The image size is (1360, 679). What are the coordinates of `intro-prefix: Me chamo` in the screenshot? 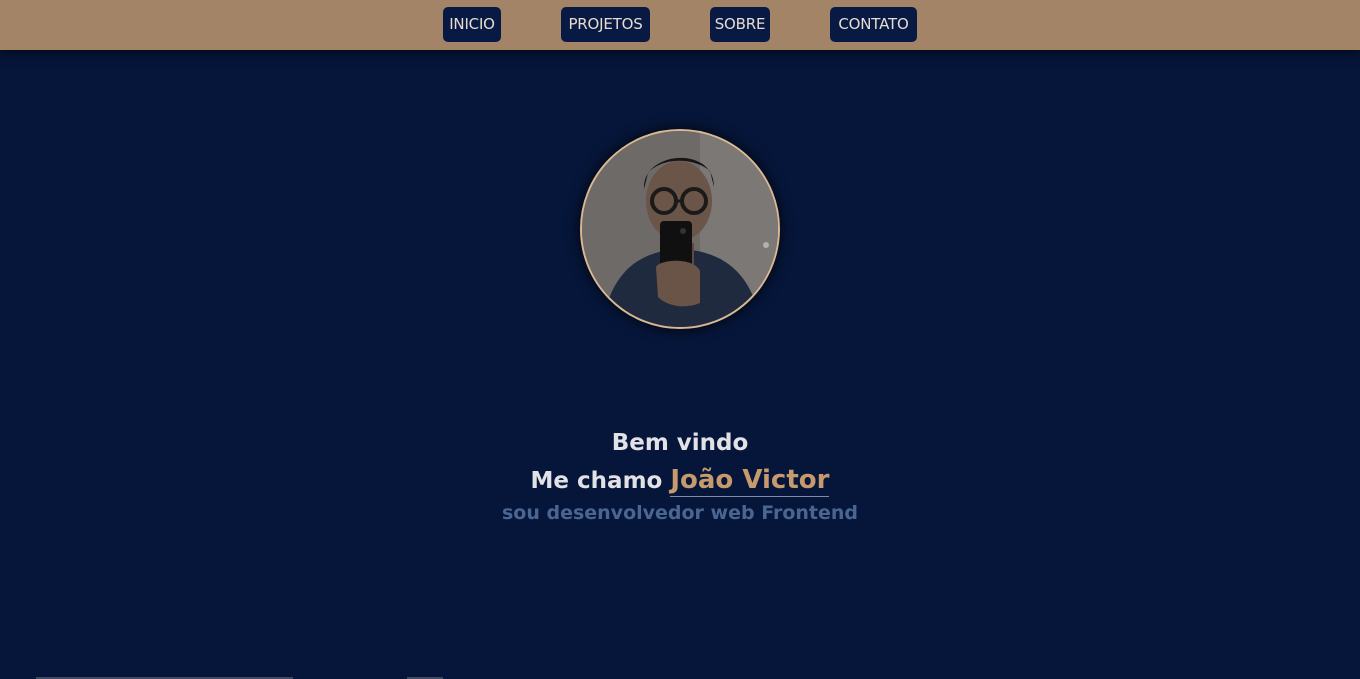 It's located at (600, 481).